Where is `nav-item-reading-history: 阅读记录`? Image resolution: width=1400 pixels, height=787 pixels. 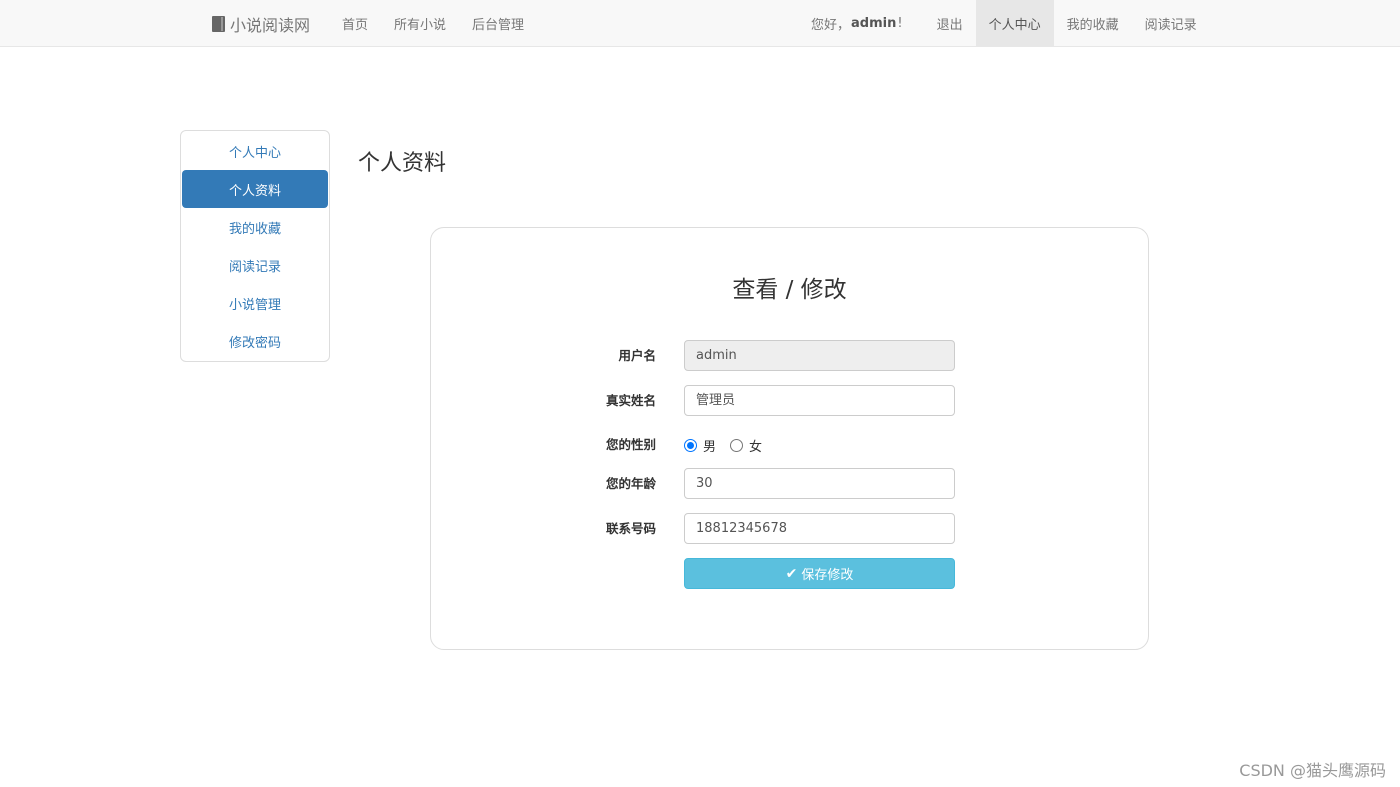
nav-item-reading-history: 阅读记录 is located at coordinates (1171, 23).